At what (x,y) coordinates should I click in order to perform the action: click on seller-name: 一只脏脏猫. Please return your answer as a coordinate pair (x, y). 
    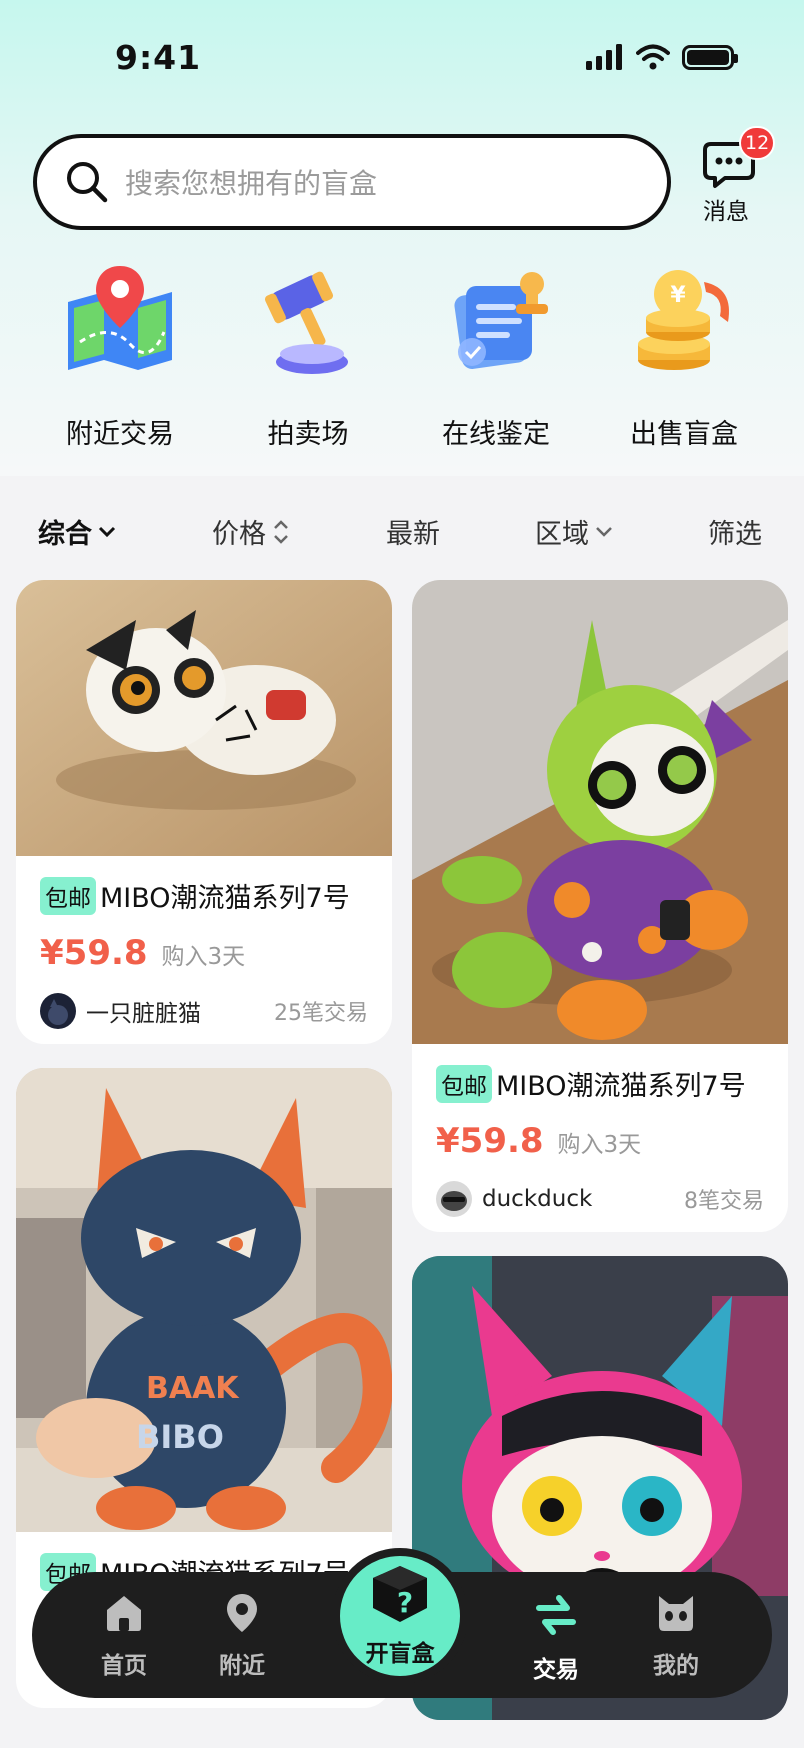
    Looking at the image, I should click on (143, 1011).